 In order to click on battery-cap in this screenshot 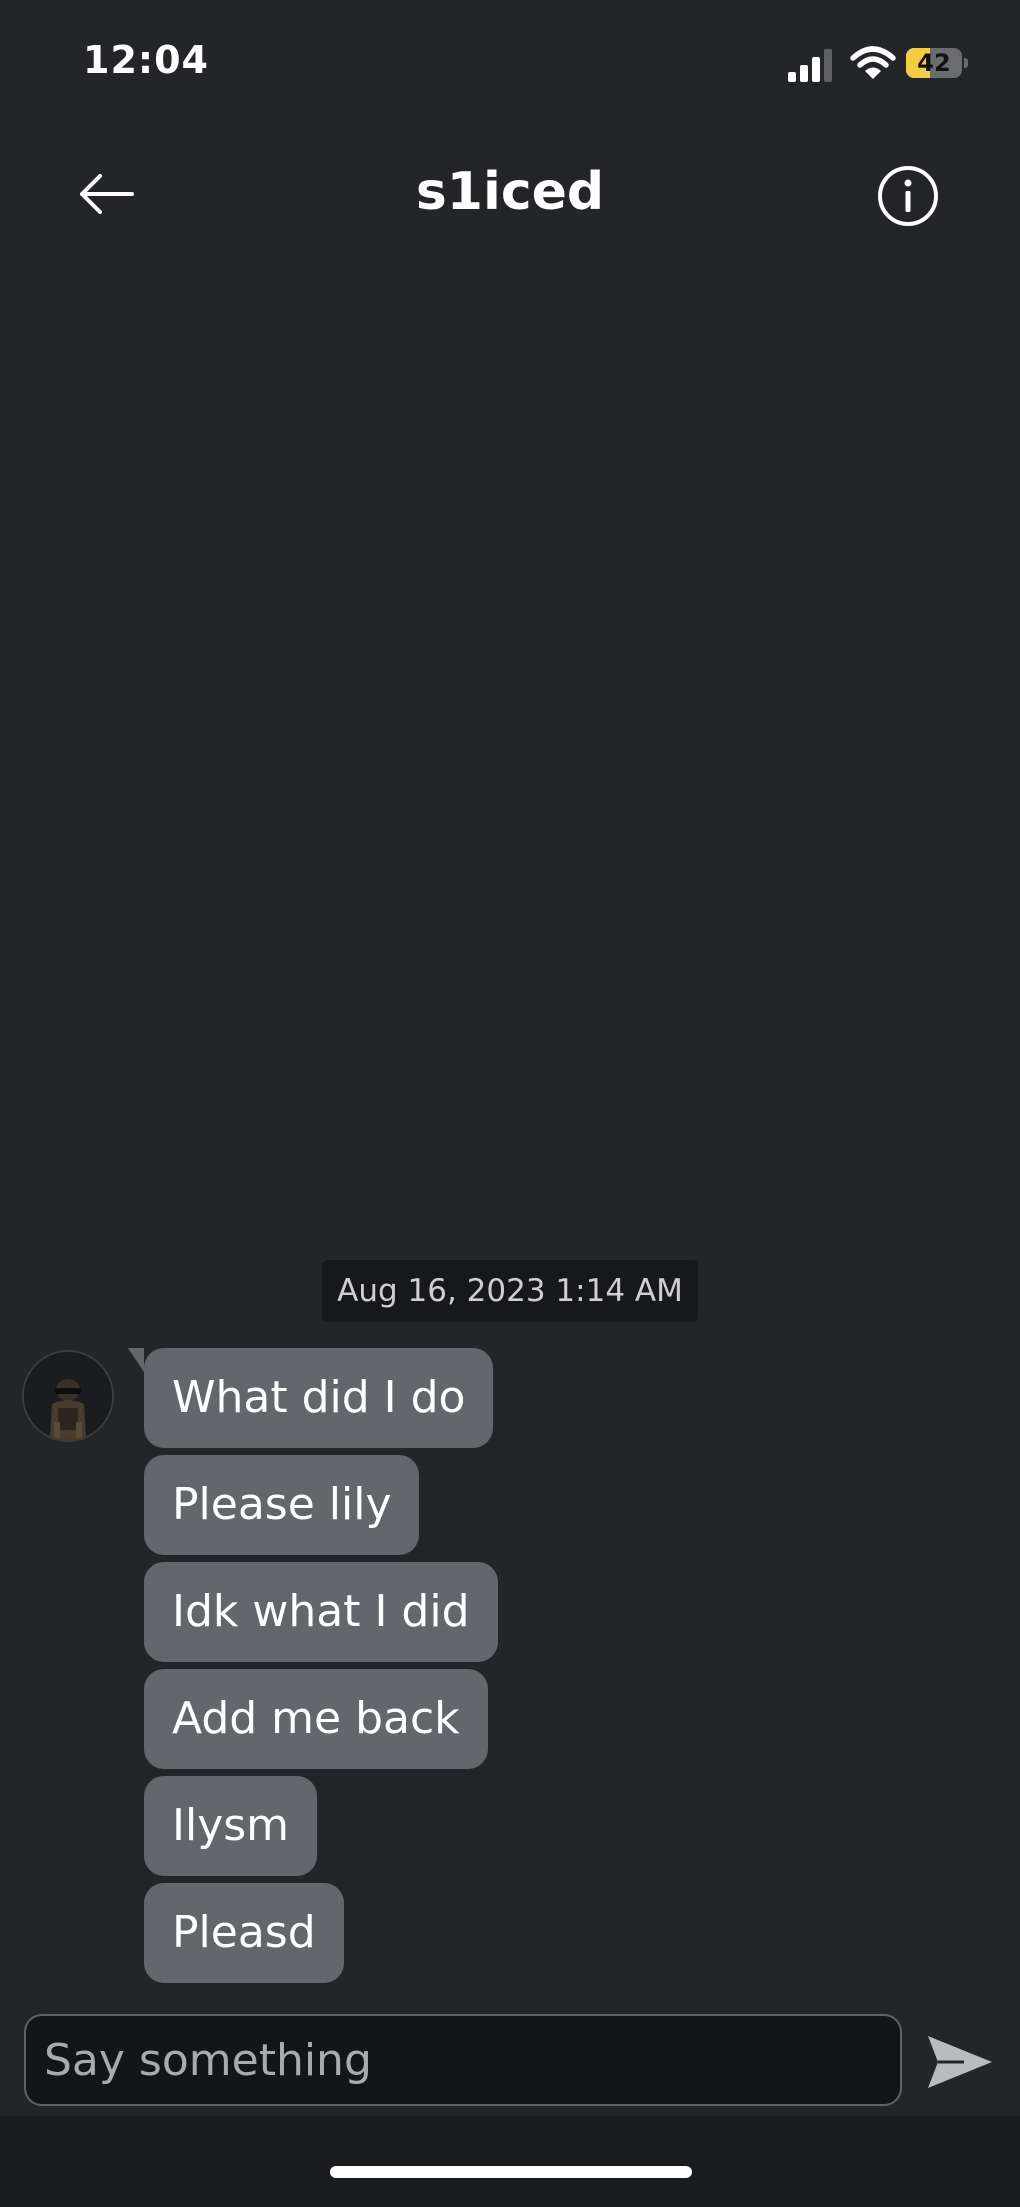, I will do `click(966, 63)`.